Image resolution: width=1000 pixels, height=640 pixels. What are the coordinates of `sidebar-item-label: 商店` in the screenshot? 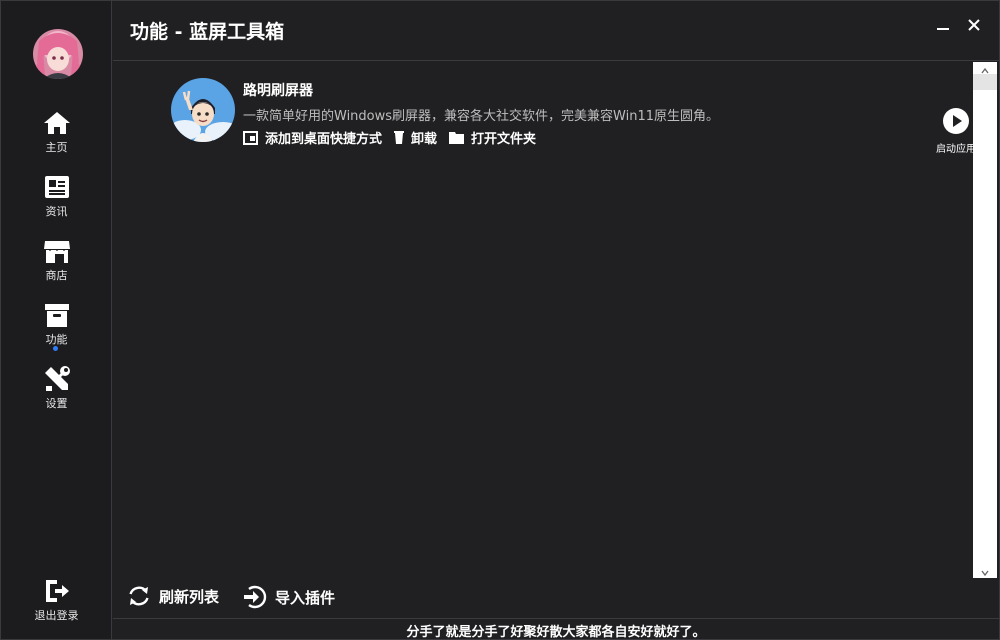 It's located at (56, 275).